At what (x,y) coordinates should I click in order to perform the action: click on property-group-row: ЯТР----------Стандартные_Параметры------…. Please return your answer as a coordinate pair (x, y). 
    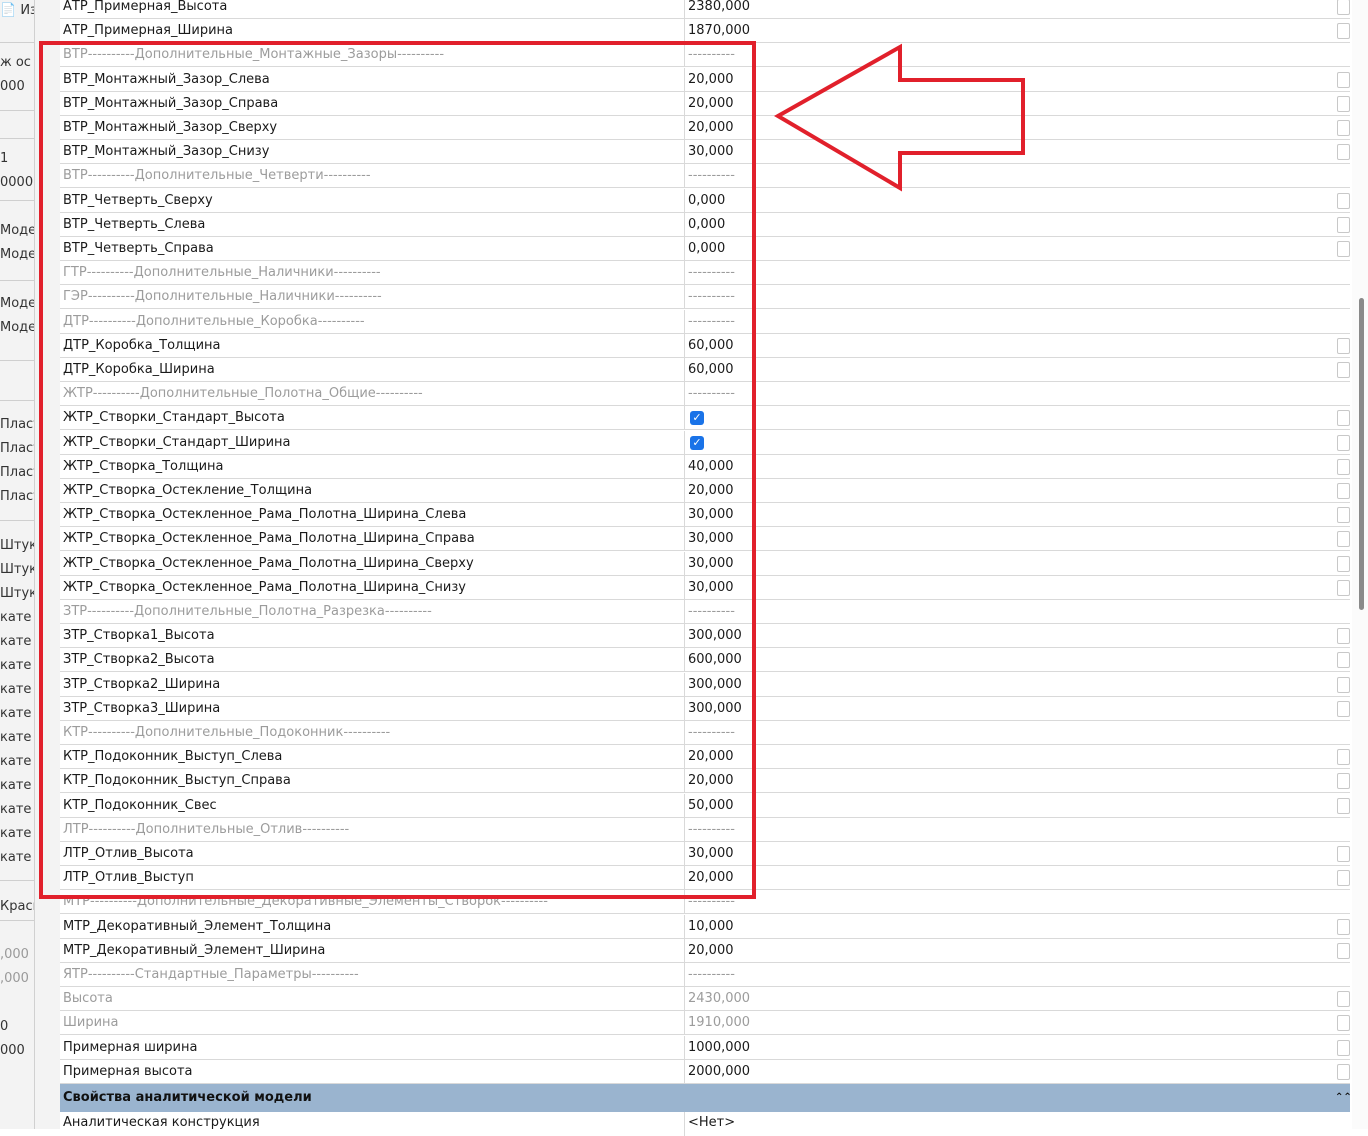
    Looking at the image, I should click on (705, 975).